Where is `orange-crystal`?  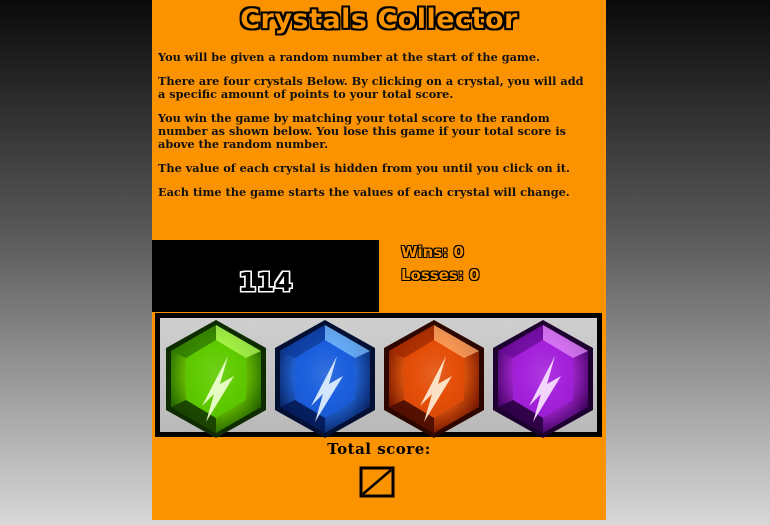 orange-crystal is located at coordinates (434, 379).